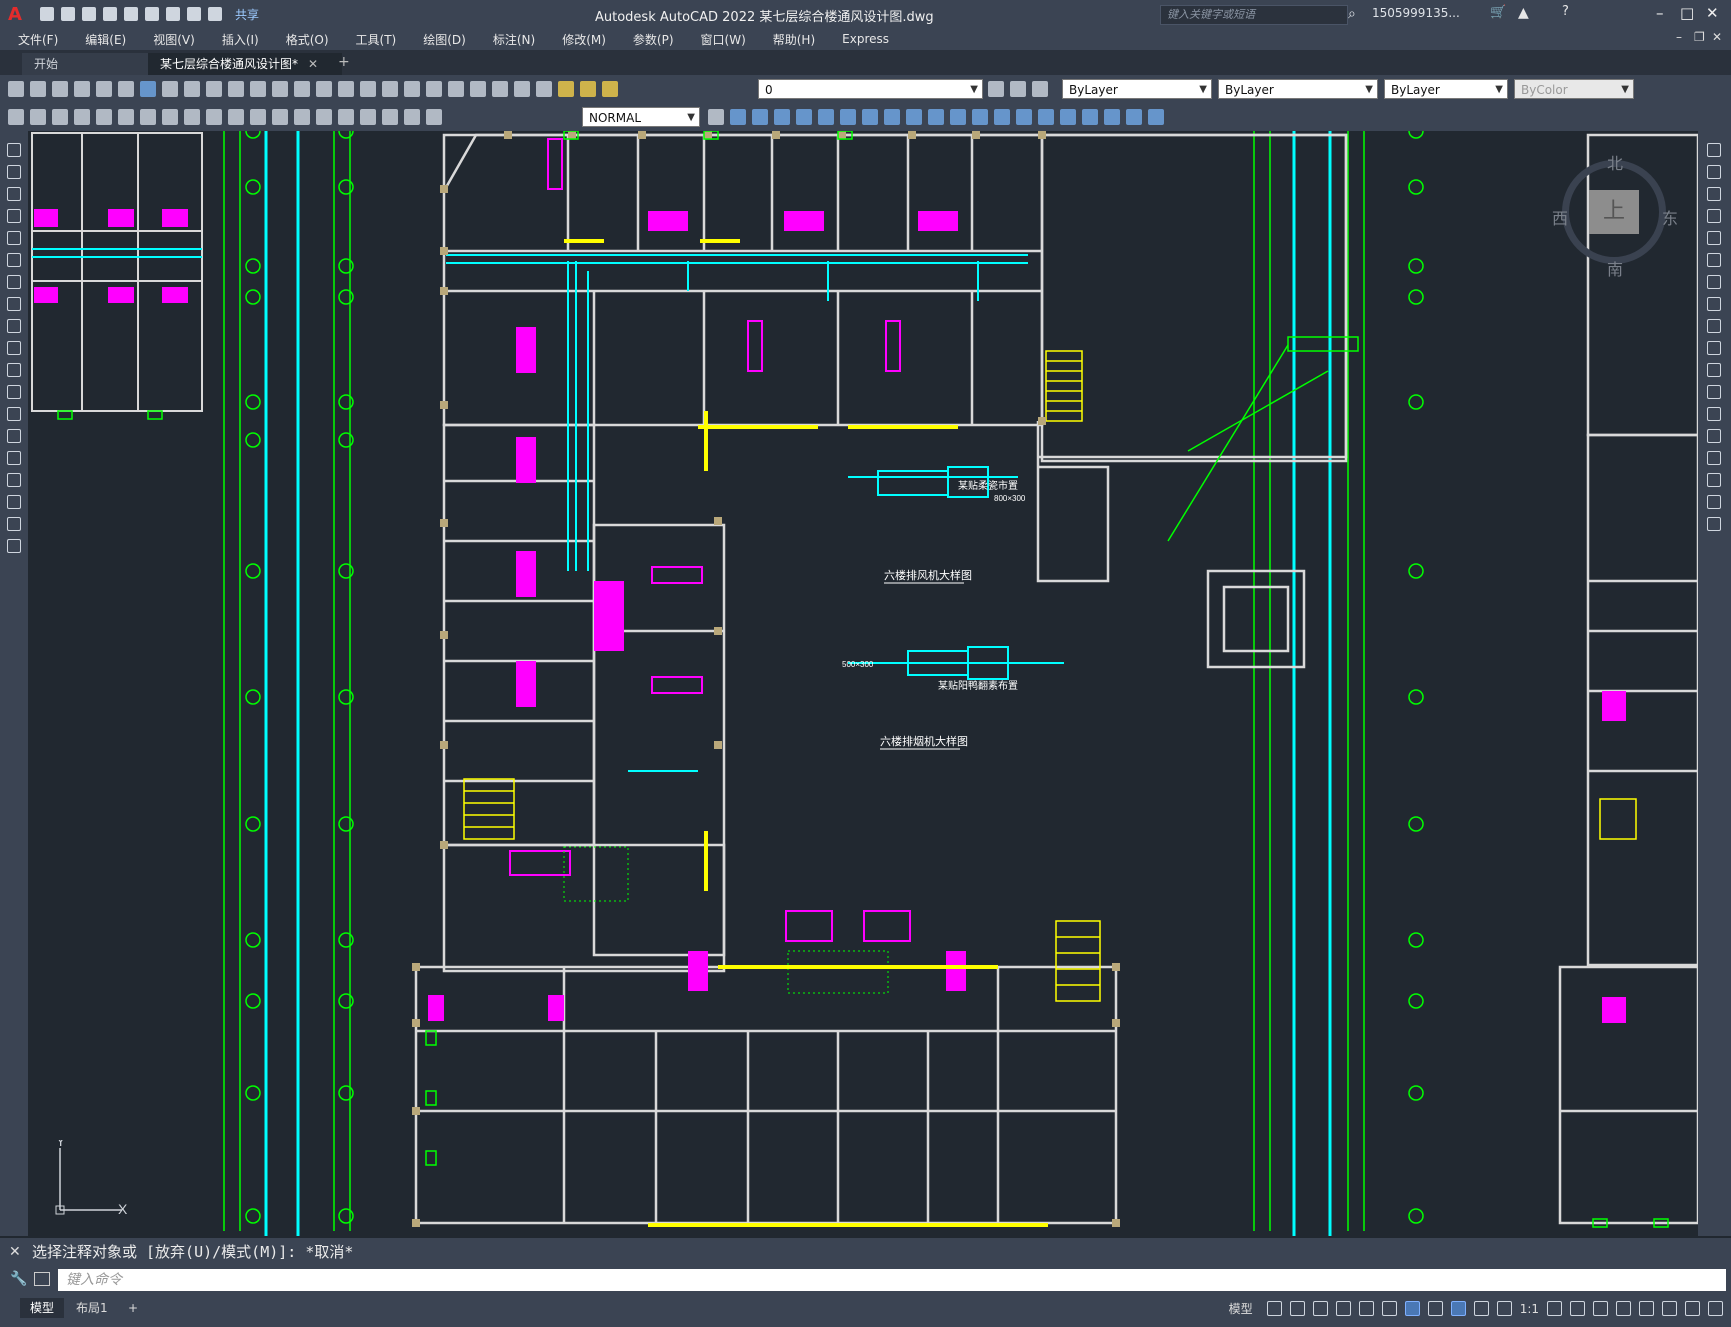 Image resolution: width=1731 pixels, height=1327 pixels. What do you see at coordinates (14, 238) in the screenshot?
I see `rectangle-icon` at bounding box center [14, 238].